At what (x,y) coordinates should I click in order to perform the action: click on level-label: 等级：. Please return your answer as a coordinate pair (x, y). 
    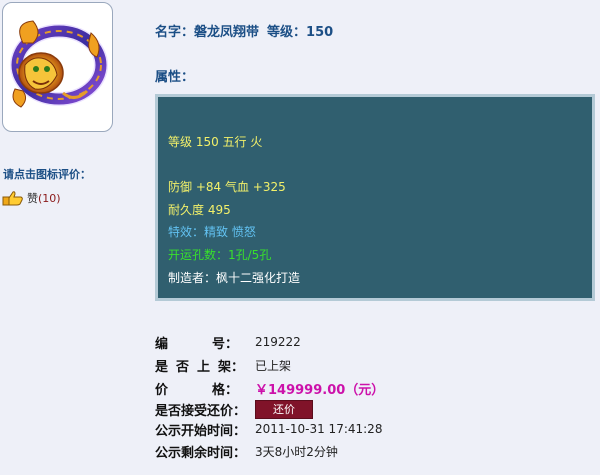
    Looking at the image, I should click on (287, 32).